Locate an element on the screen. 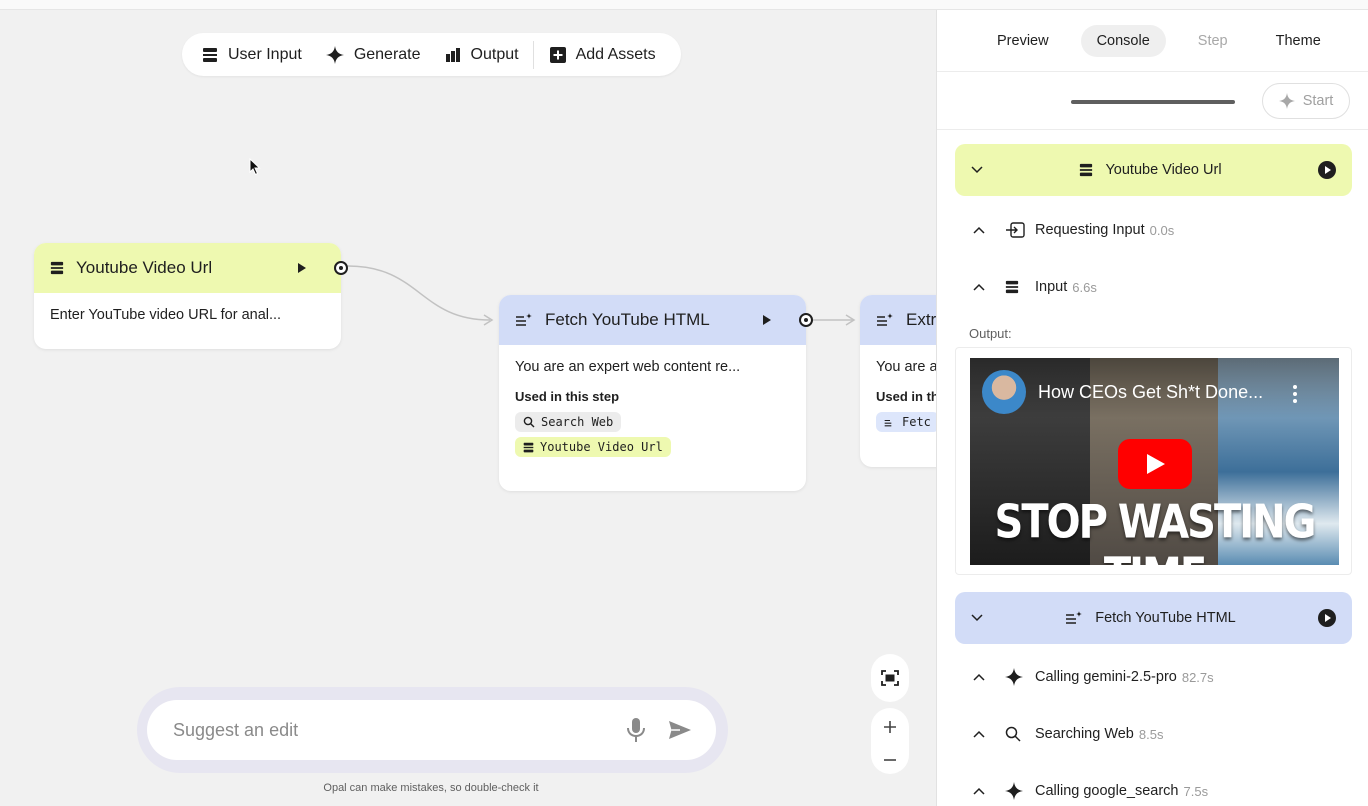  output-icon is located at coordinates (452, 54).